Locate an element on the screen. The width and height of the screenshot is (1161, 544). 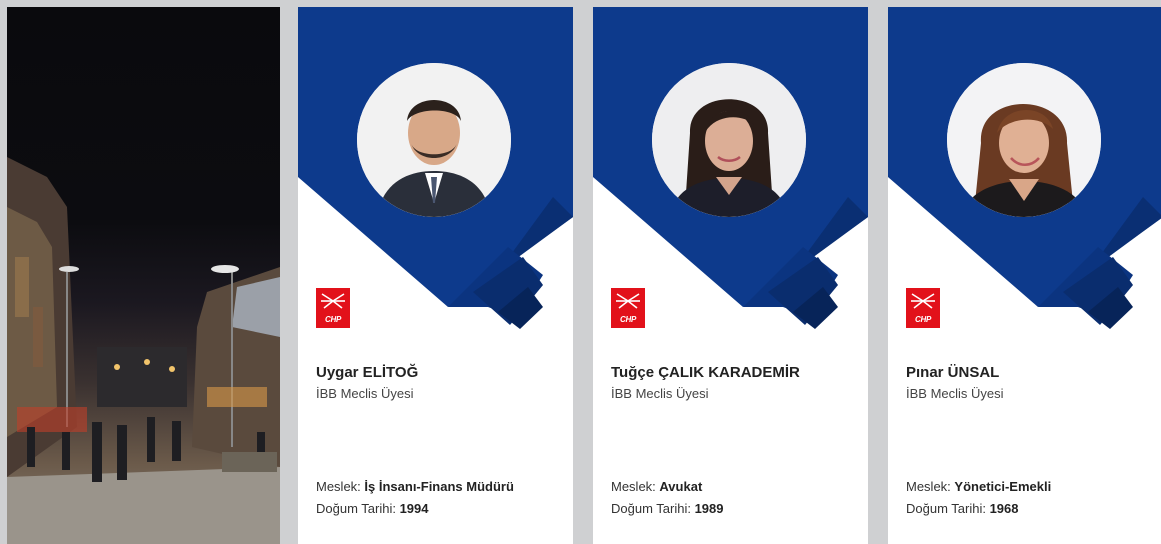
member-name: Uygar ELİTOĞ is located at coordinates (367, 372).